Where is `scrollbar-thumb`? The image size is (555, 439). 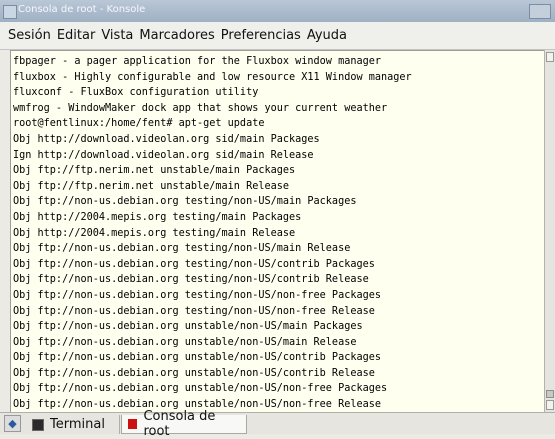 scrollbar-thumb is located at coordinates (550, 394).